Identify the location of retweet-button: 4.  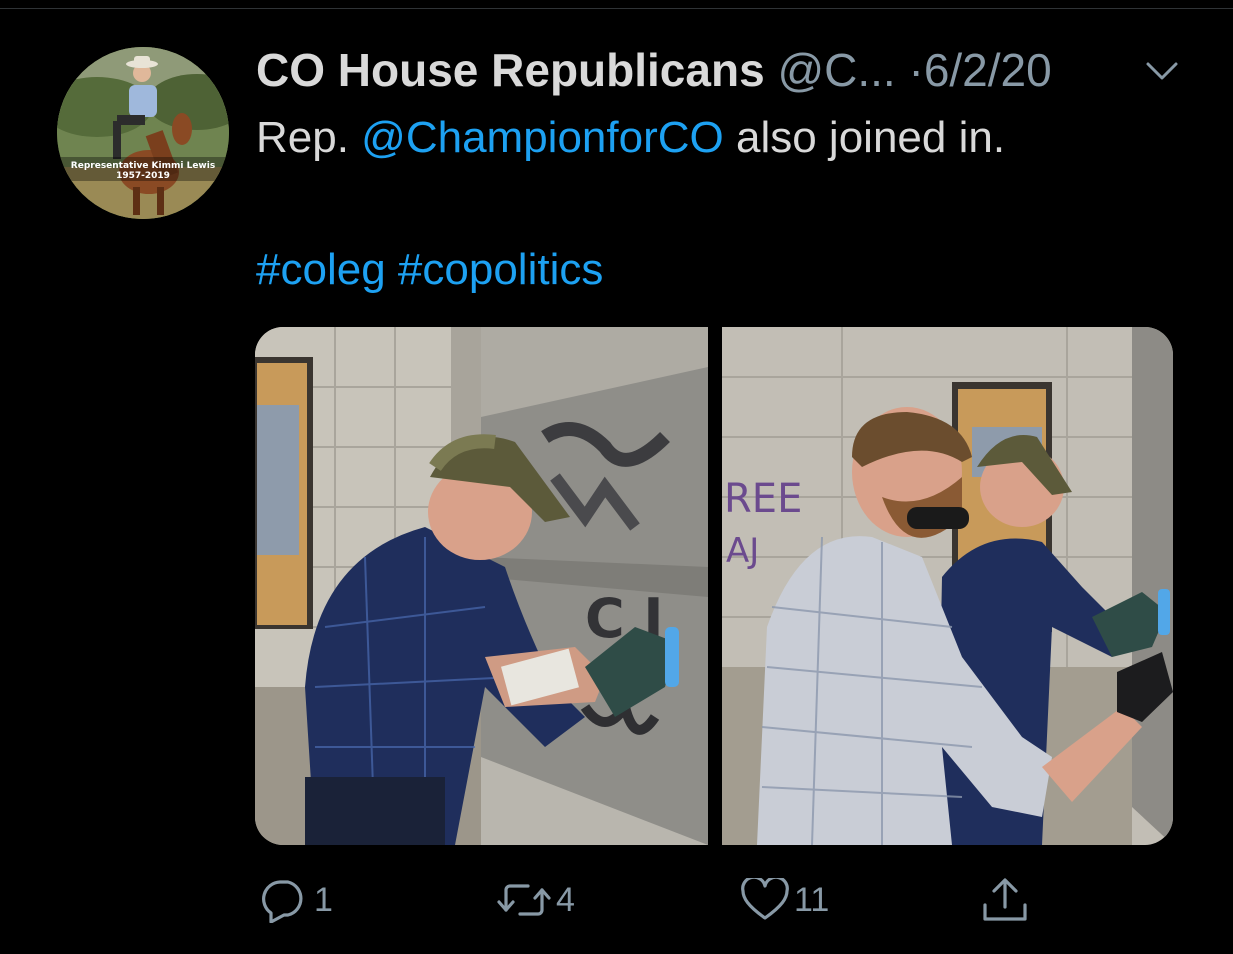
(535, 900).